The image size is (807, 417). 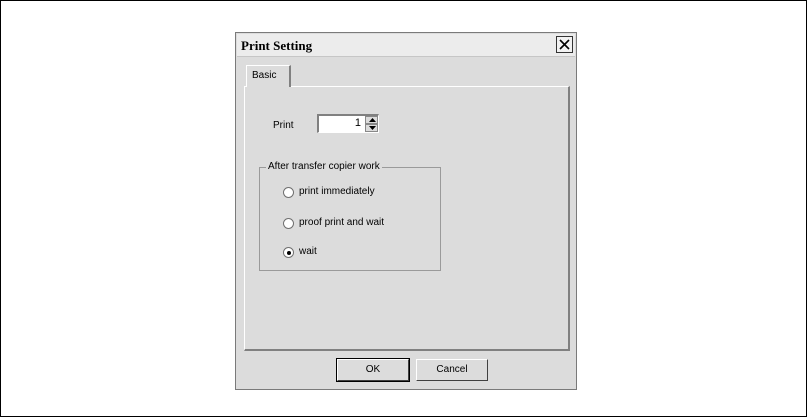 I want to click on spin-arrows, so click(x=371, y=124).